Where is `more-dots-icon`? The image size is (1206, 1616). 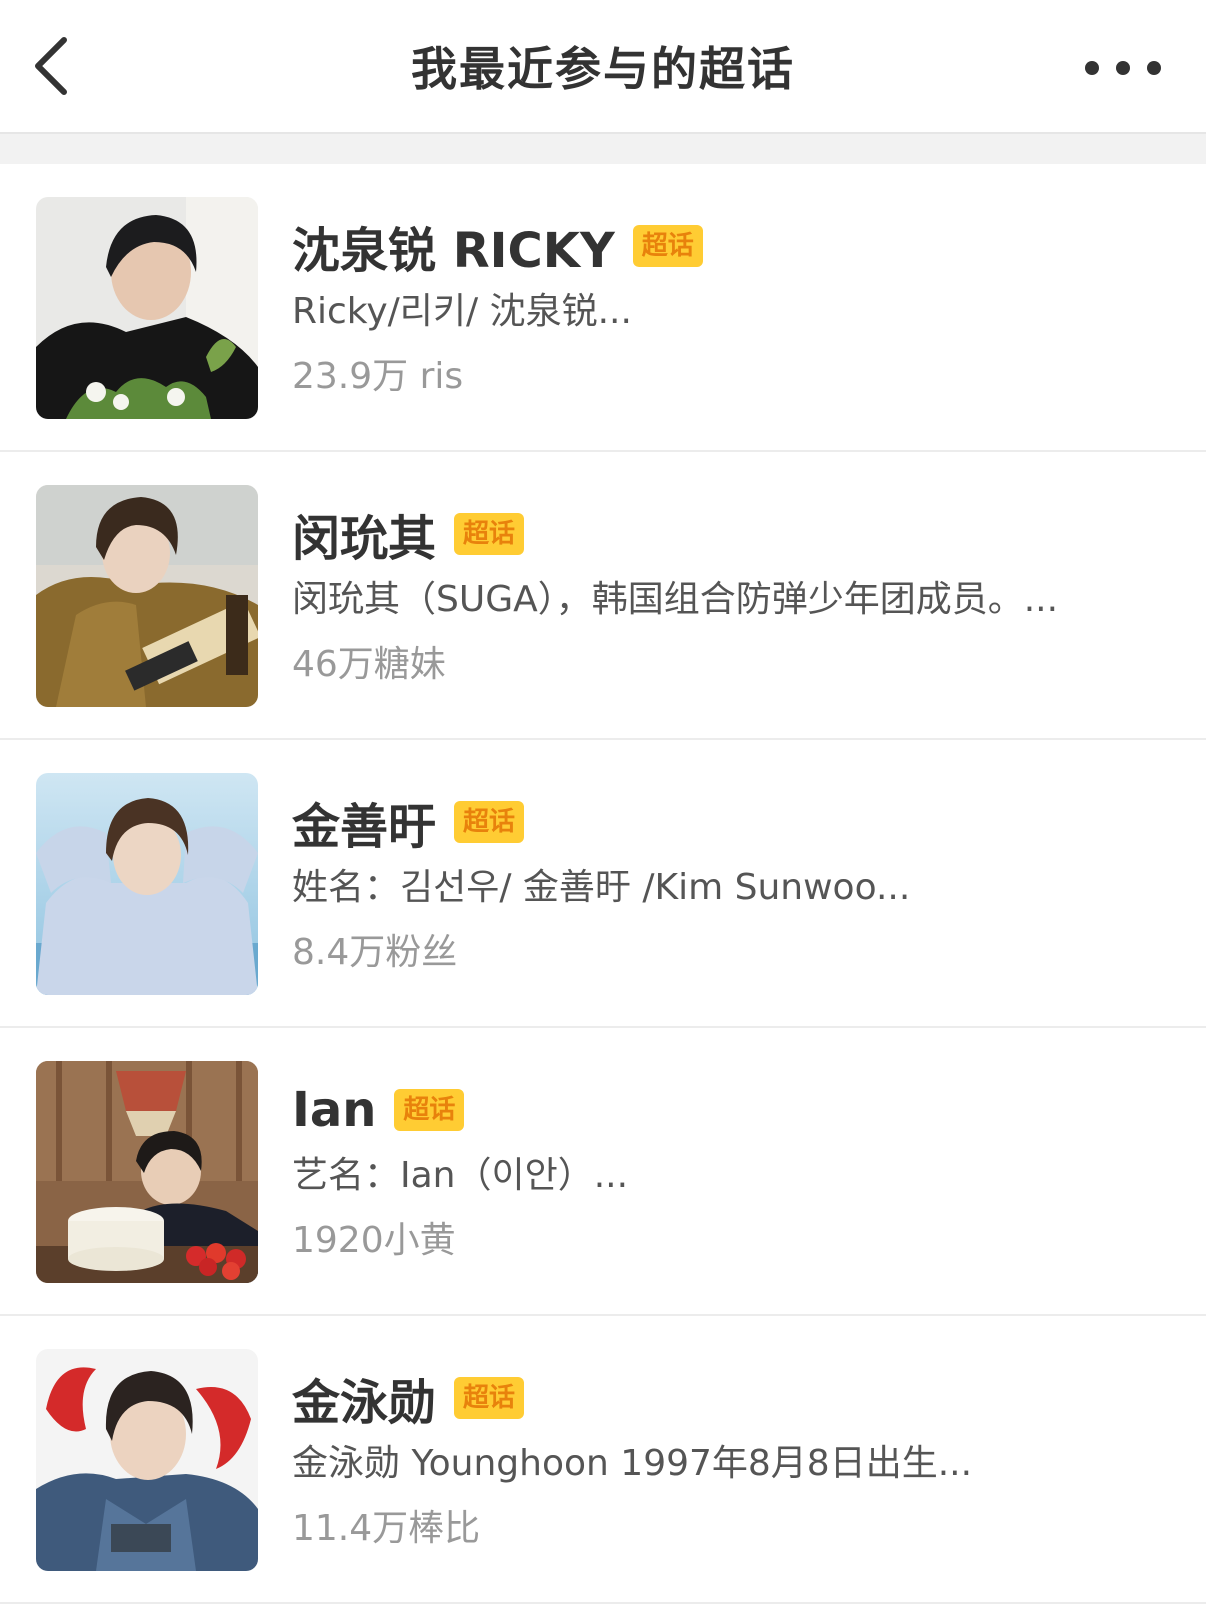 more-dots-icon is located at coordinates (1123, 68).